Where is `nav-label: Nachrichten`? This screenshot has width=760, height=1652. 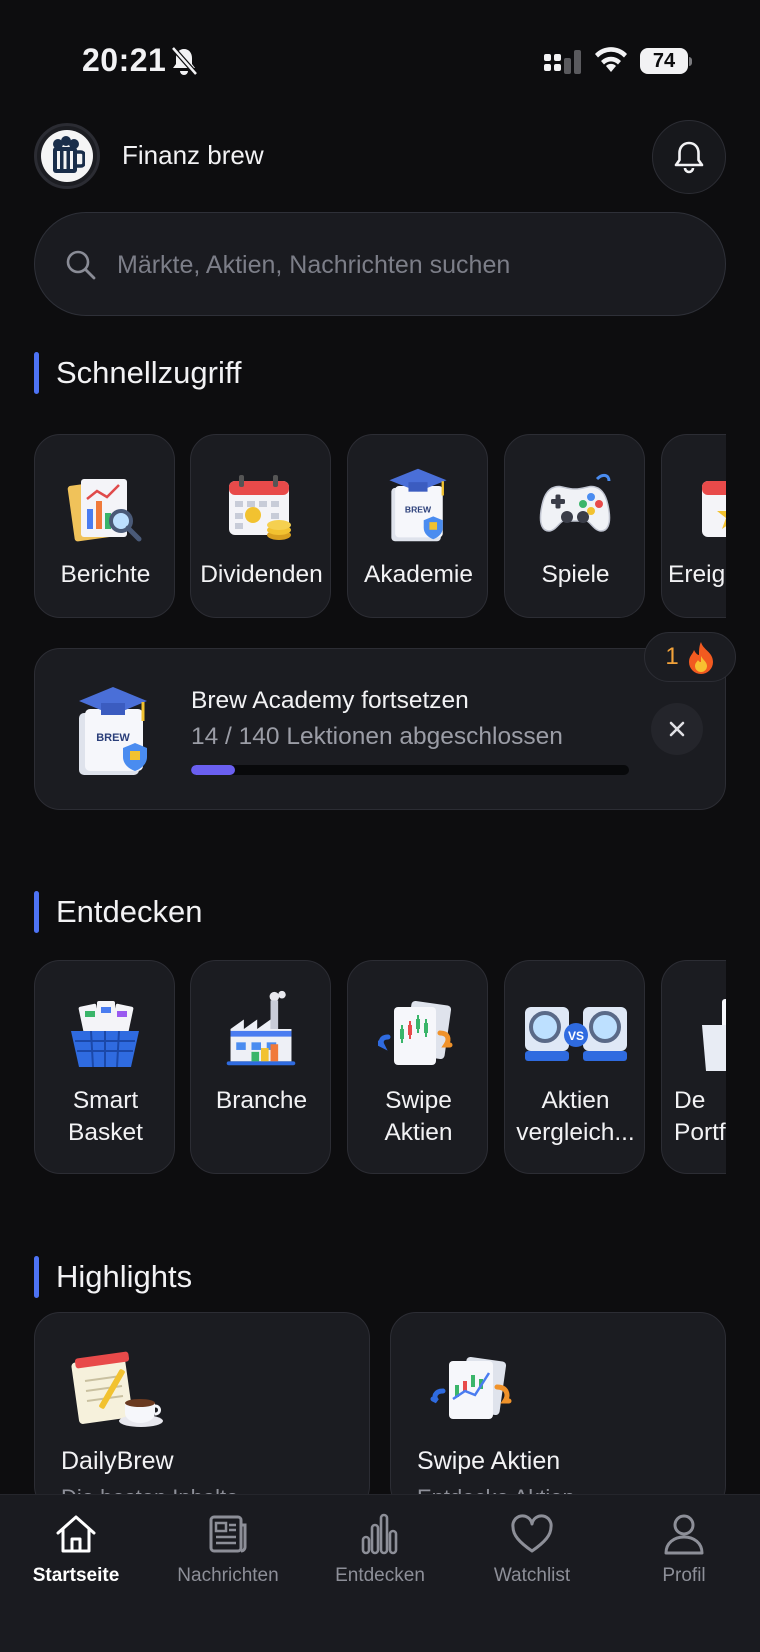 nav-label: Nachrichten is located at coordinates (228, 1575).